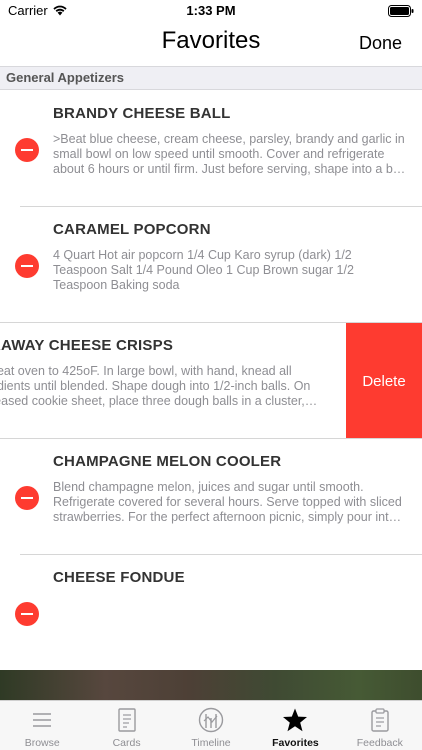 The width and height of the screenshot is (422, 750). What do you see at coordinates (65, 77) in the screenshot?
I see `section-title: General Appetizers` at bounding box center [65, 77].